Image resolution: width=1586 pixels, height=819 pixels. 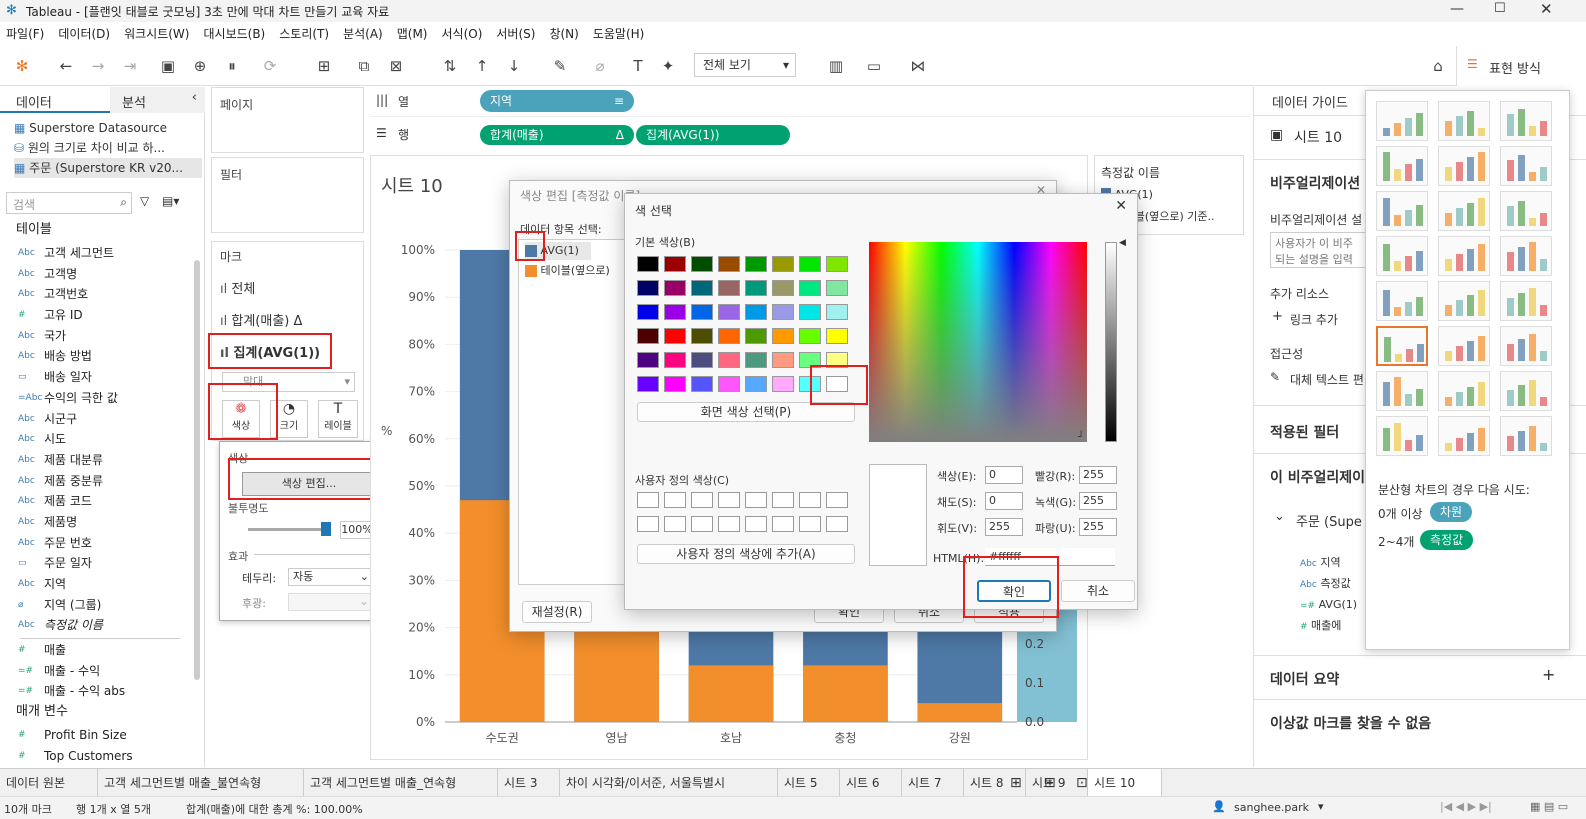 I want to click on chevron-down-icon: ▾, so click(x=1321, y=806).